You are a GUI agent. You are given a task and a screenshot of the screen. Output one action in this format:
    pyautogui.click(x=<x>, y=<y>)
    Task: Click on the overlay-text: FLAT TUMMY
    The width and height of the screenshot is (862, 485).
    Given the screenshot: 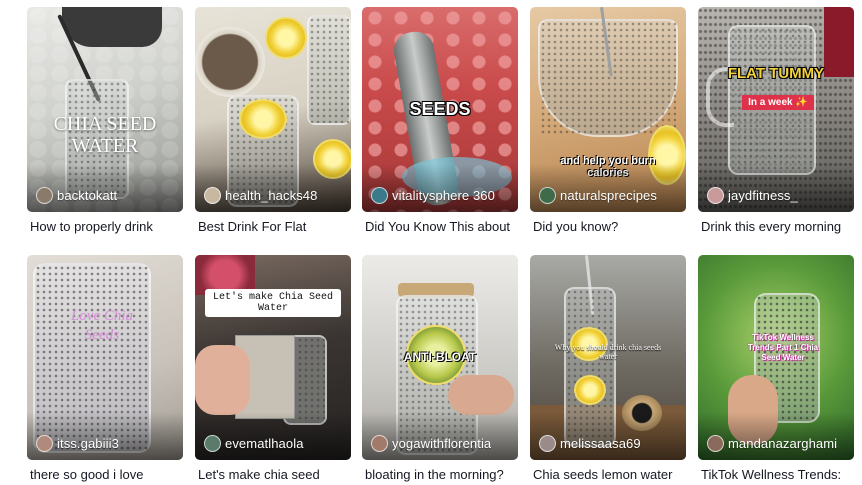 What is the action you would take?
    pyautogui.click(x=776, y=73)
    